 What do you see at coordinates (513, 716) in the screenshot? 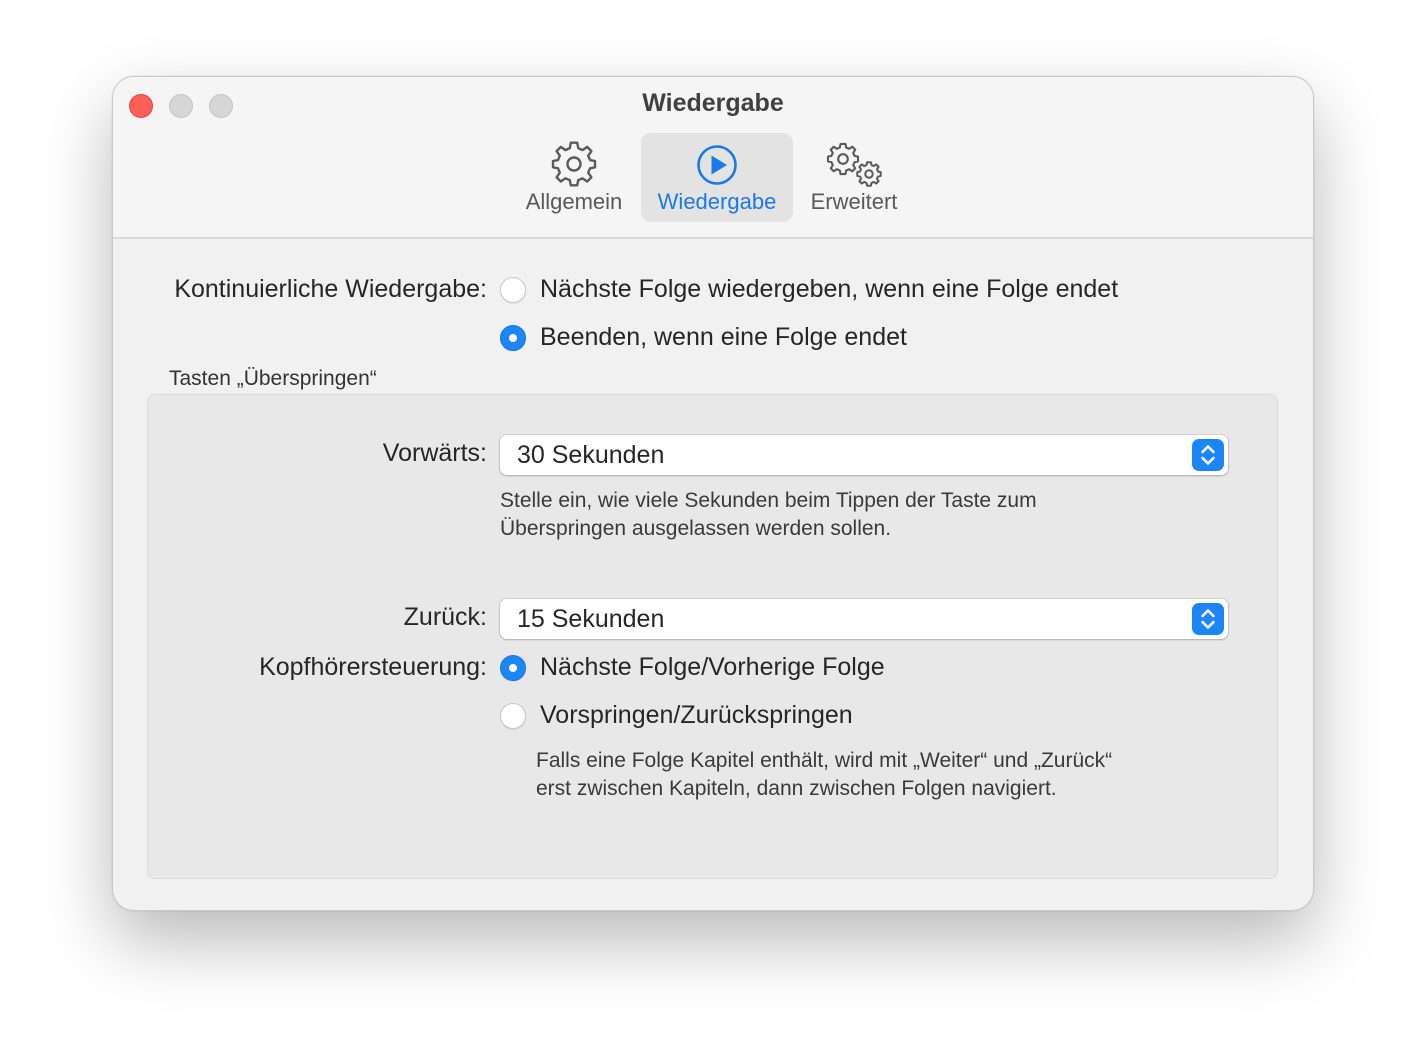
I see `radio-skip-forward-back` at bounding box center [513, 716].